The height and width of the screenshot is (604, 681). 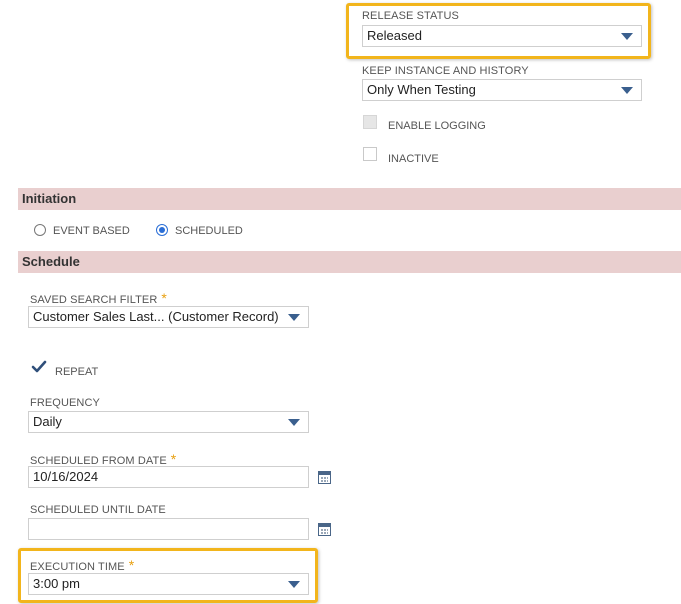 I want to click on event-based-label: EVENT BASED, so click(x=91, y=231).